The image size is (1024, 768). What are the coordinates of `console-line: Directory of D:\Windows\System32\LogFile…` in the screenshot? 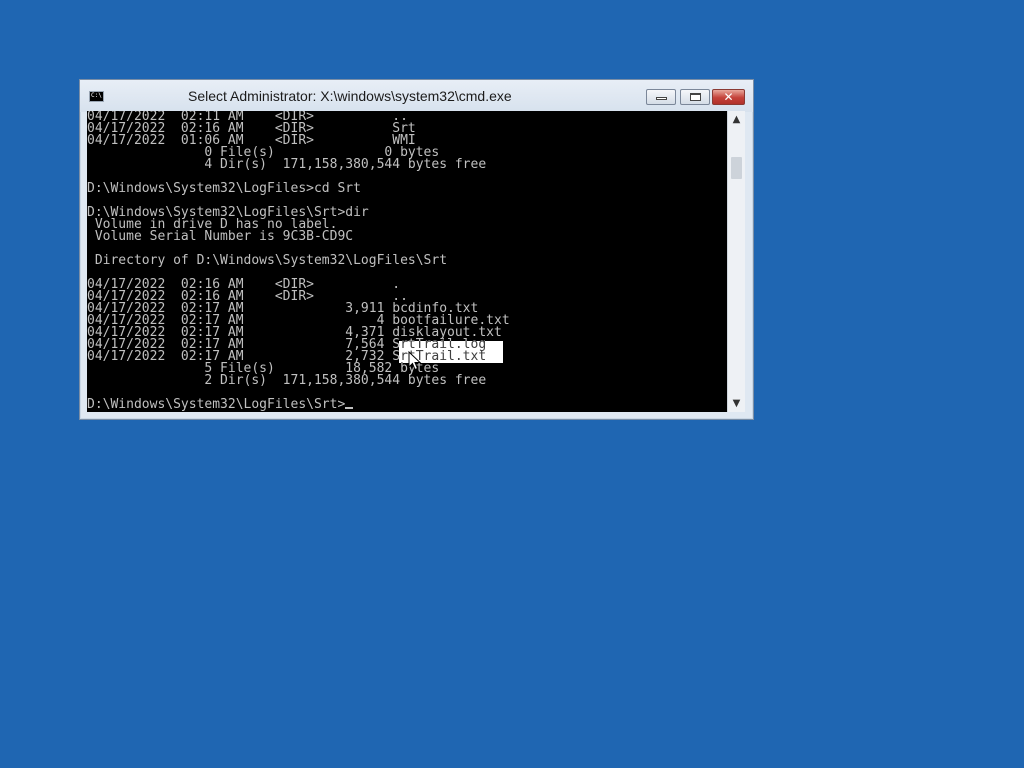 It's located at (267, 260).